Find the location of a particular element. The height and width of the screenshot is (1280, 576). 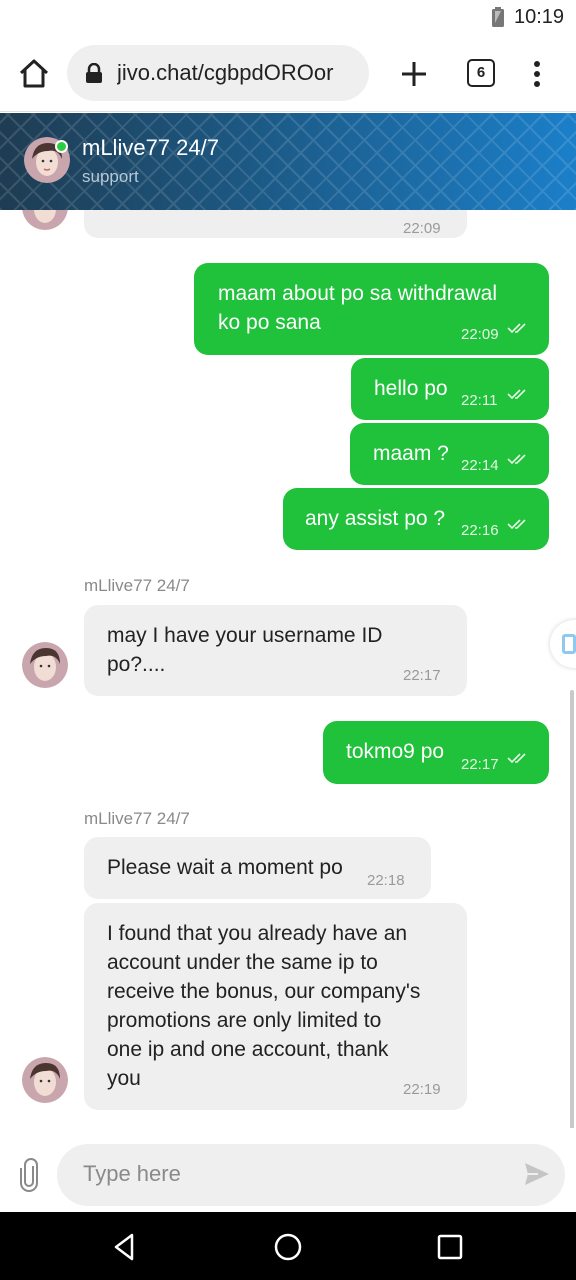

incoming-message: 22:09 is located at coordinates (275, 224).